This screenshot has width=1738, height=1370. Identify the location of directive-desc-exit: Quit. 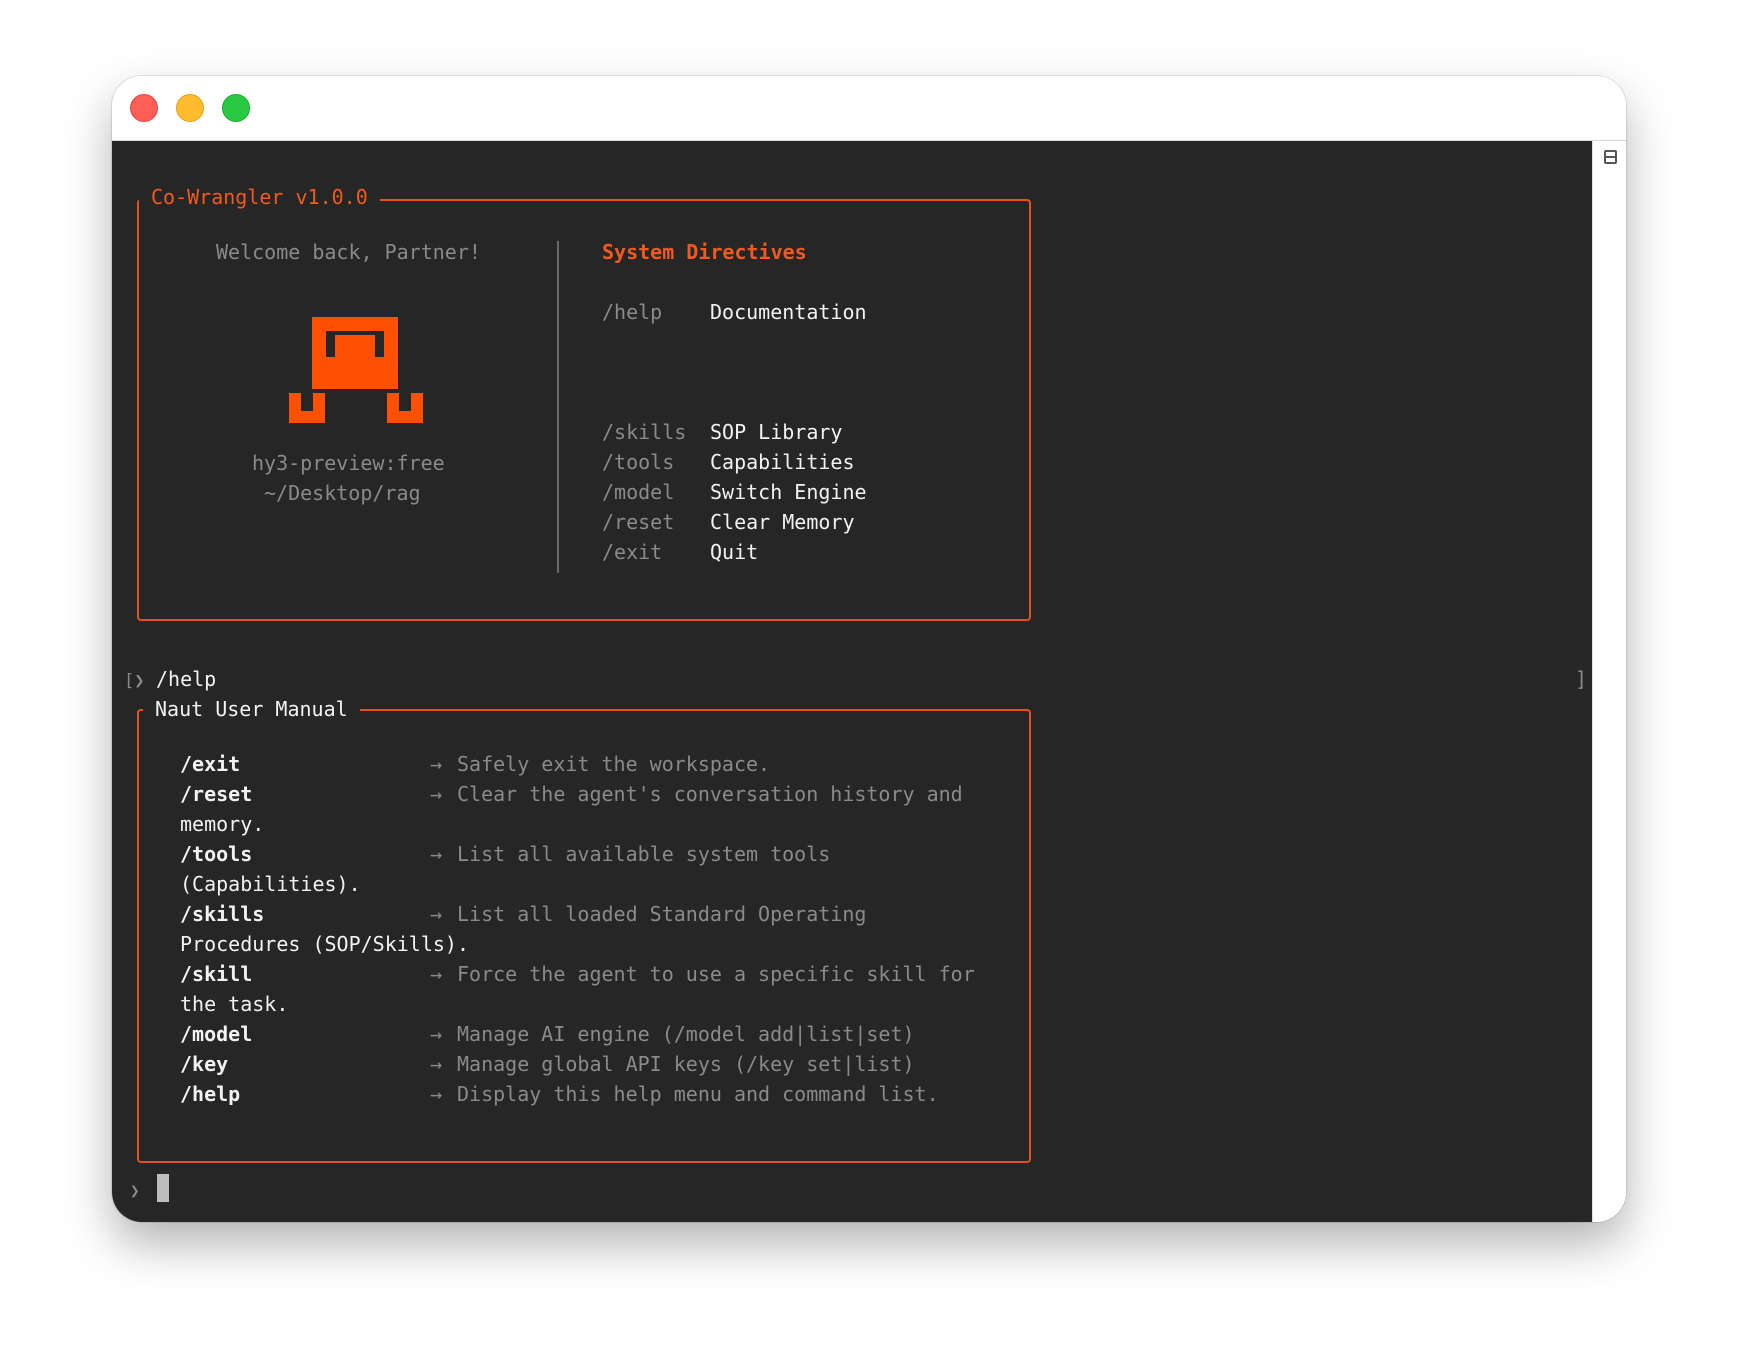
(734, 552).